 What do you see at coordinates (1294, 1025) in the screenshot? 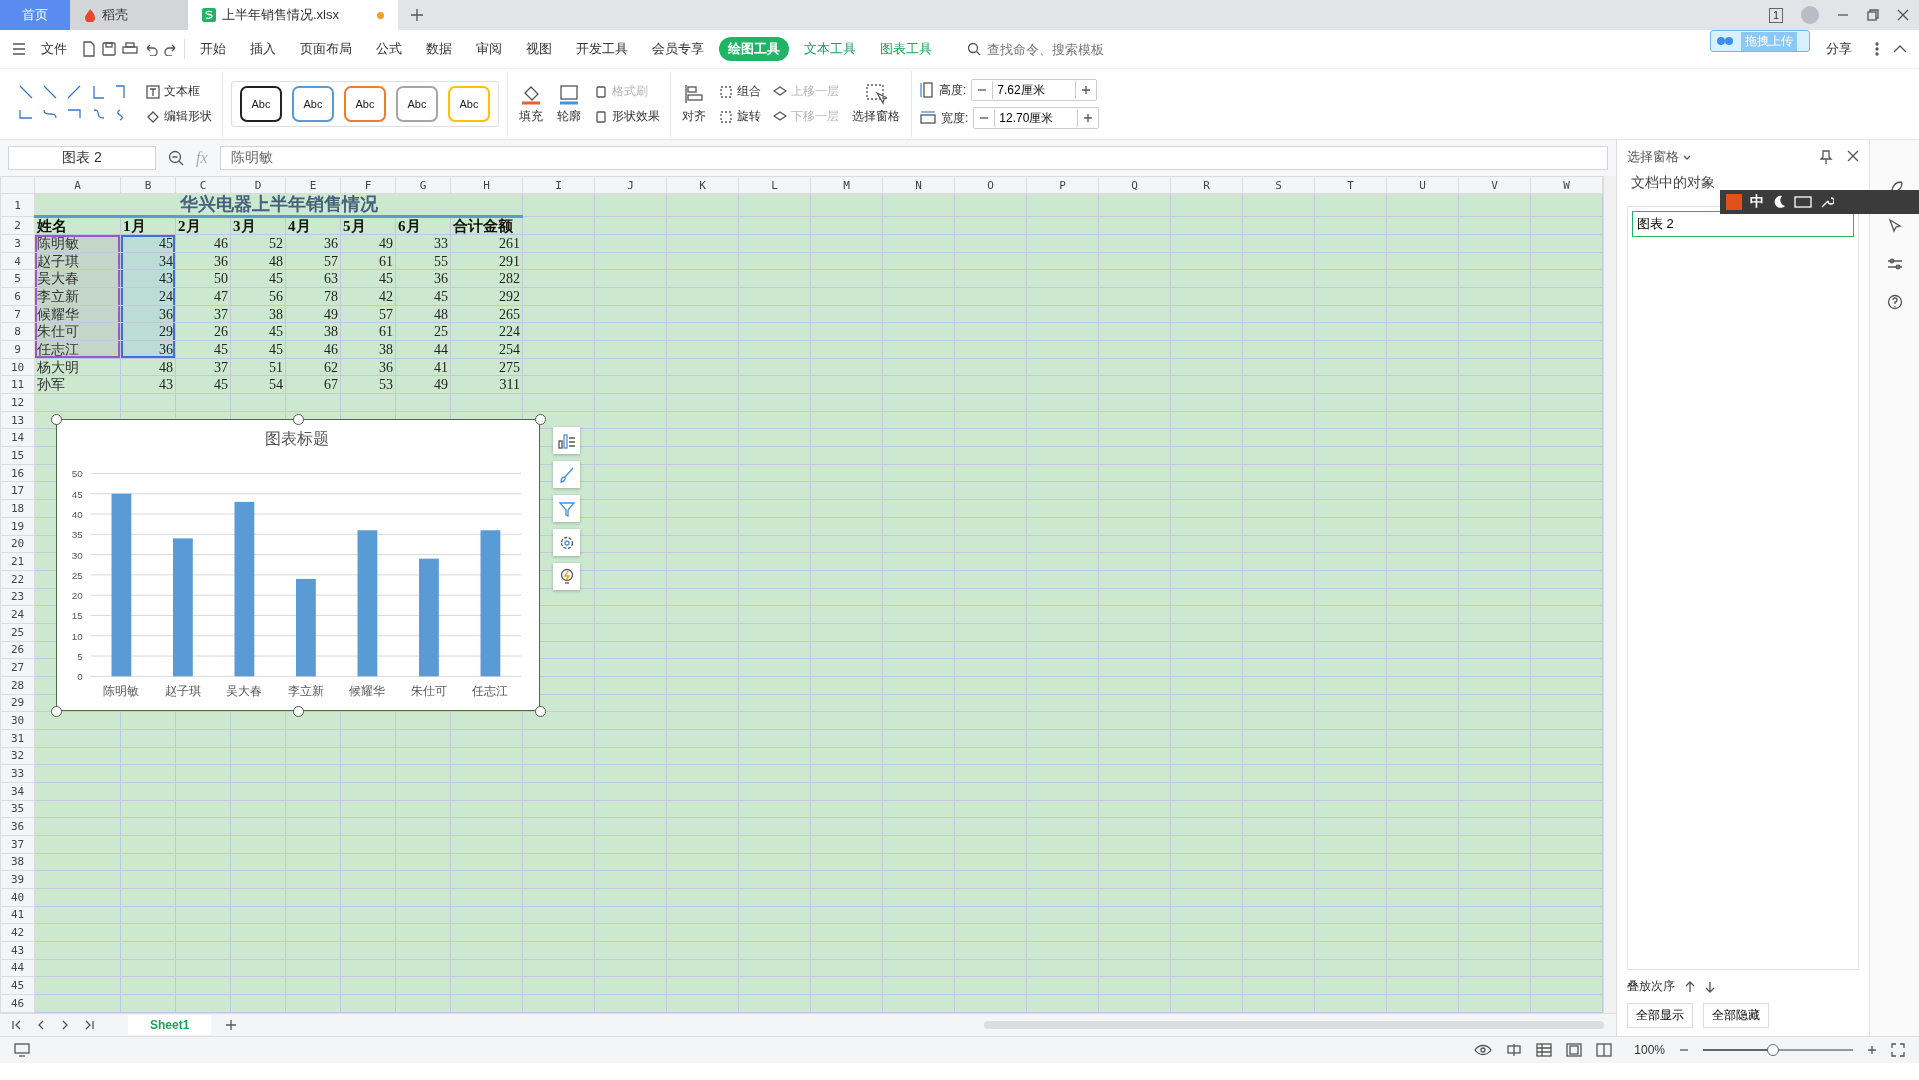
I see `horizontal-scrollbar` at bounding box center [1294, 1025].